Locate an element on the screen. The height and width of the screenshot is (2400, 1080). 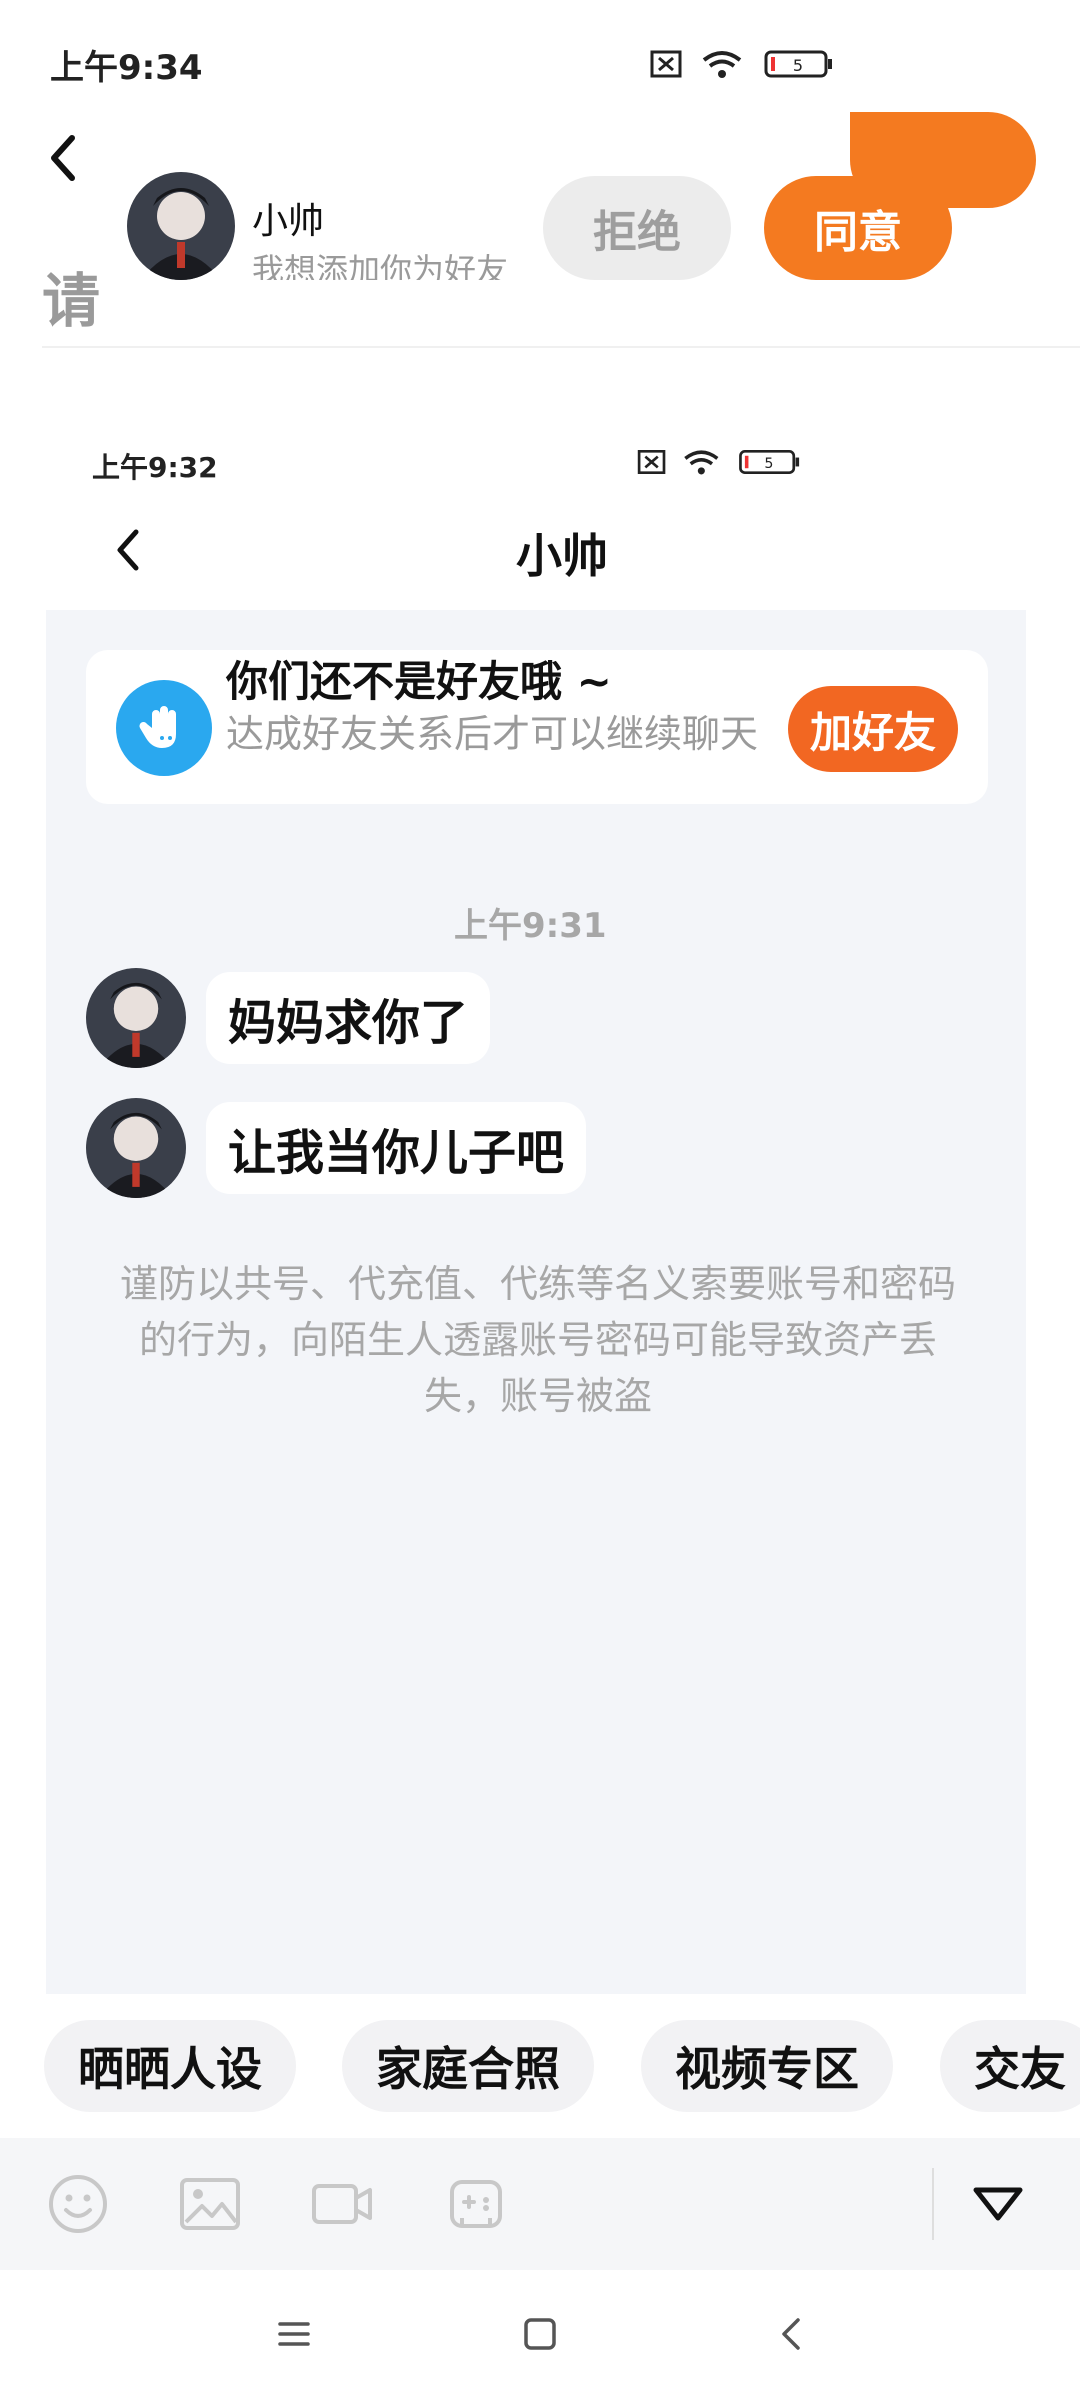
topic-chip: 视频专区 is located at coordinates (767, 2066).